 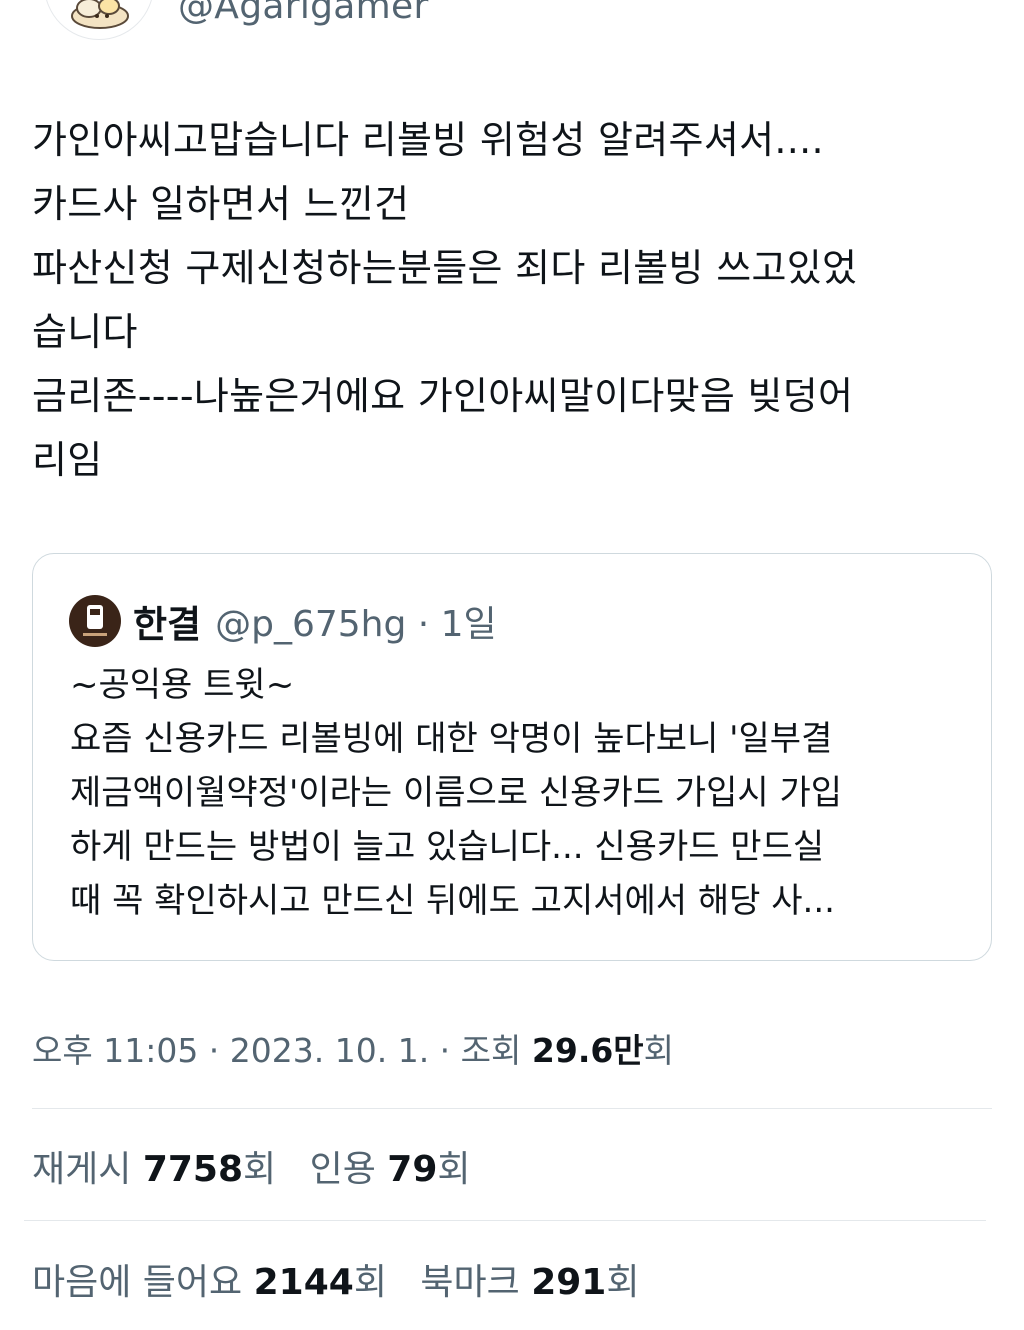 I want to click on engagement-row-2: 마음에 들어요 2144회 북마크 291회, so click(x=346, y=1279).